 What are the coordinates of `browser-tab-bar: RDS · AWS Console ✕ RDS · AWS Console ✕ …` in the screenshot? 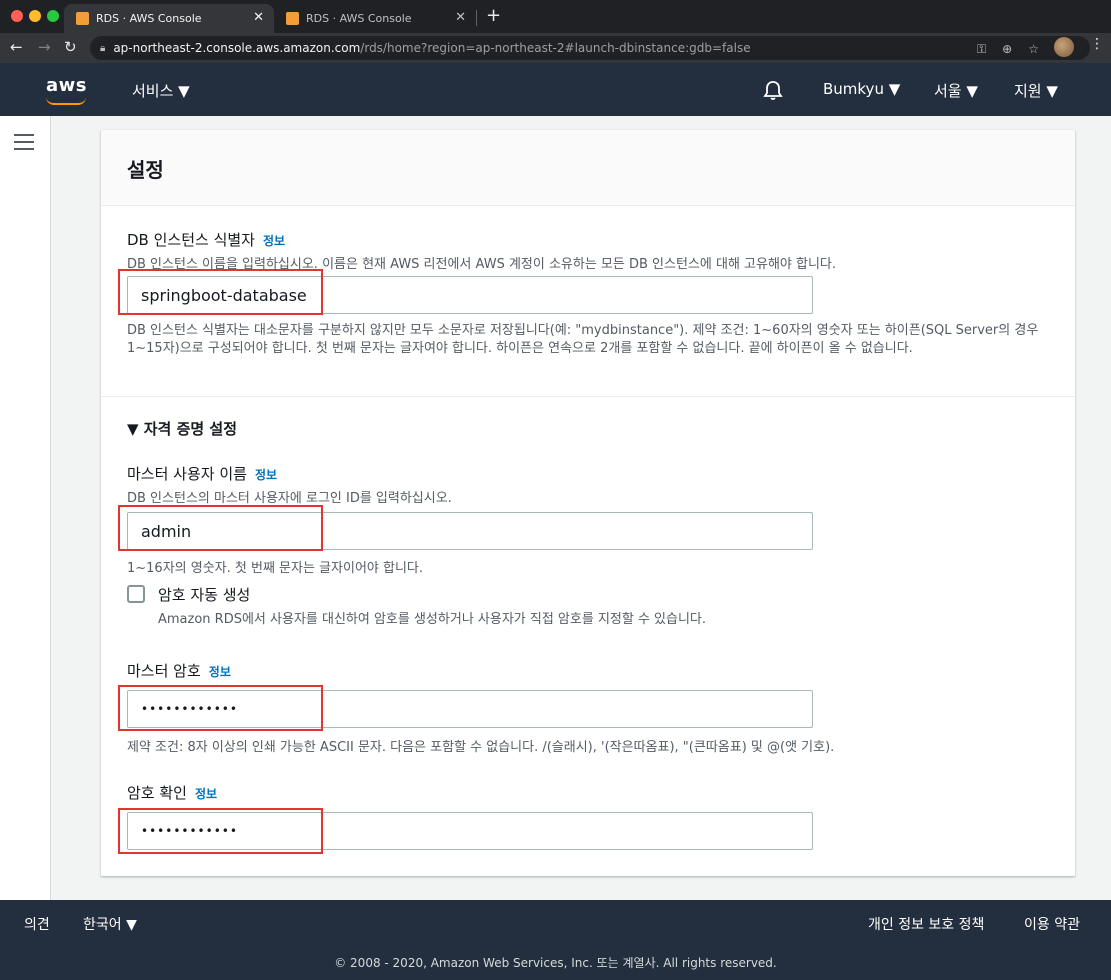 It's located at (555, 16).